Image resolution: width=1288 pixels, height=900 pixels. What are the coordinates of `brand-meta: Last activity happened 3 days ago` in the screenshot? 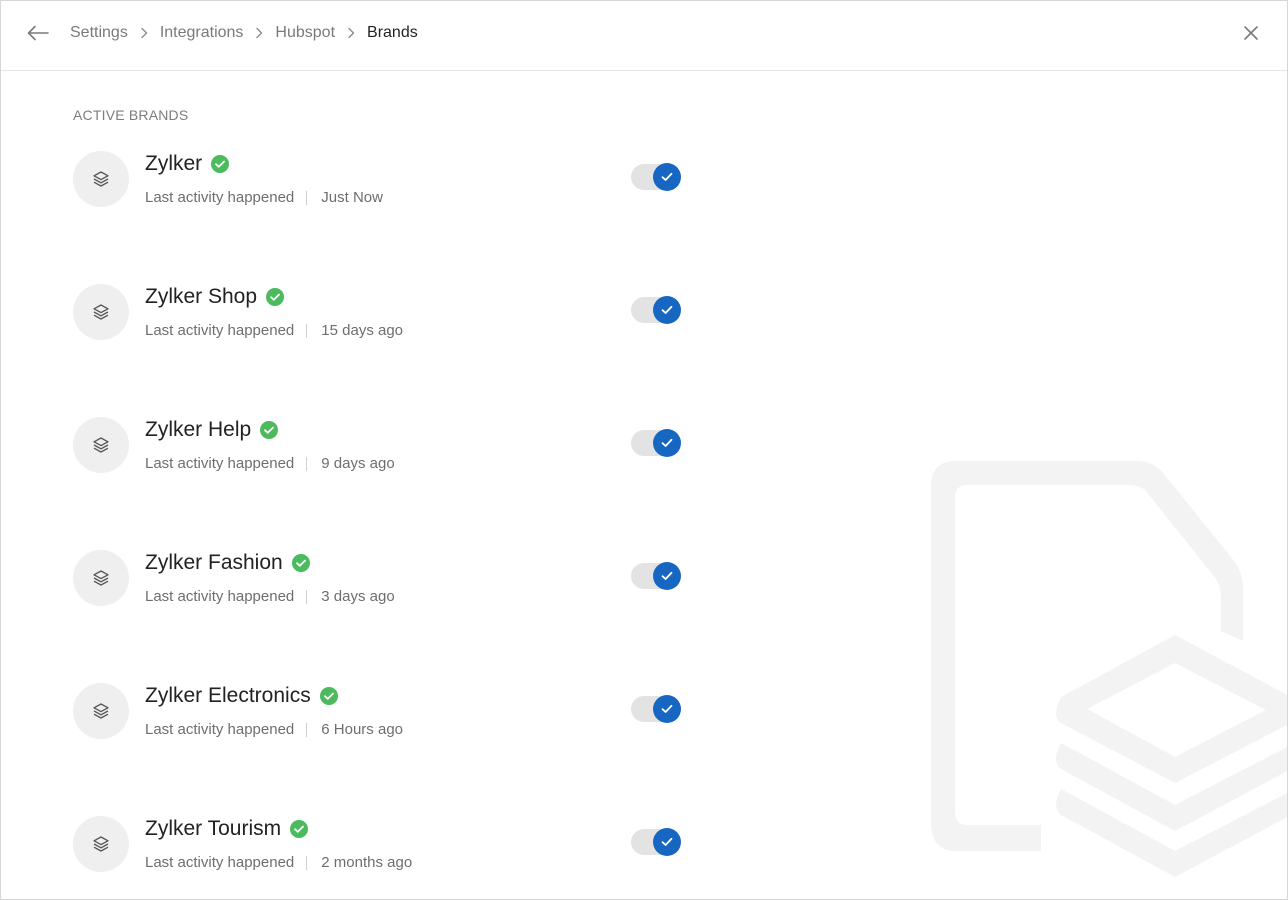 It's located at (270, 596).